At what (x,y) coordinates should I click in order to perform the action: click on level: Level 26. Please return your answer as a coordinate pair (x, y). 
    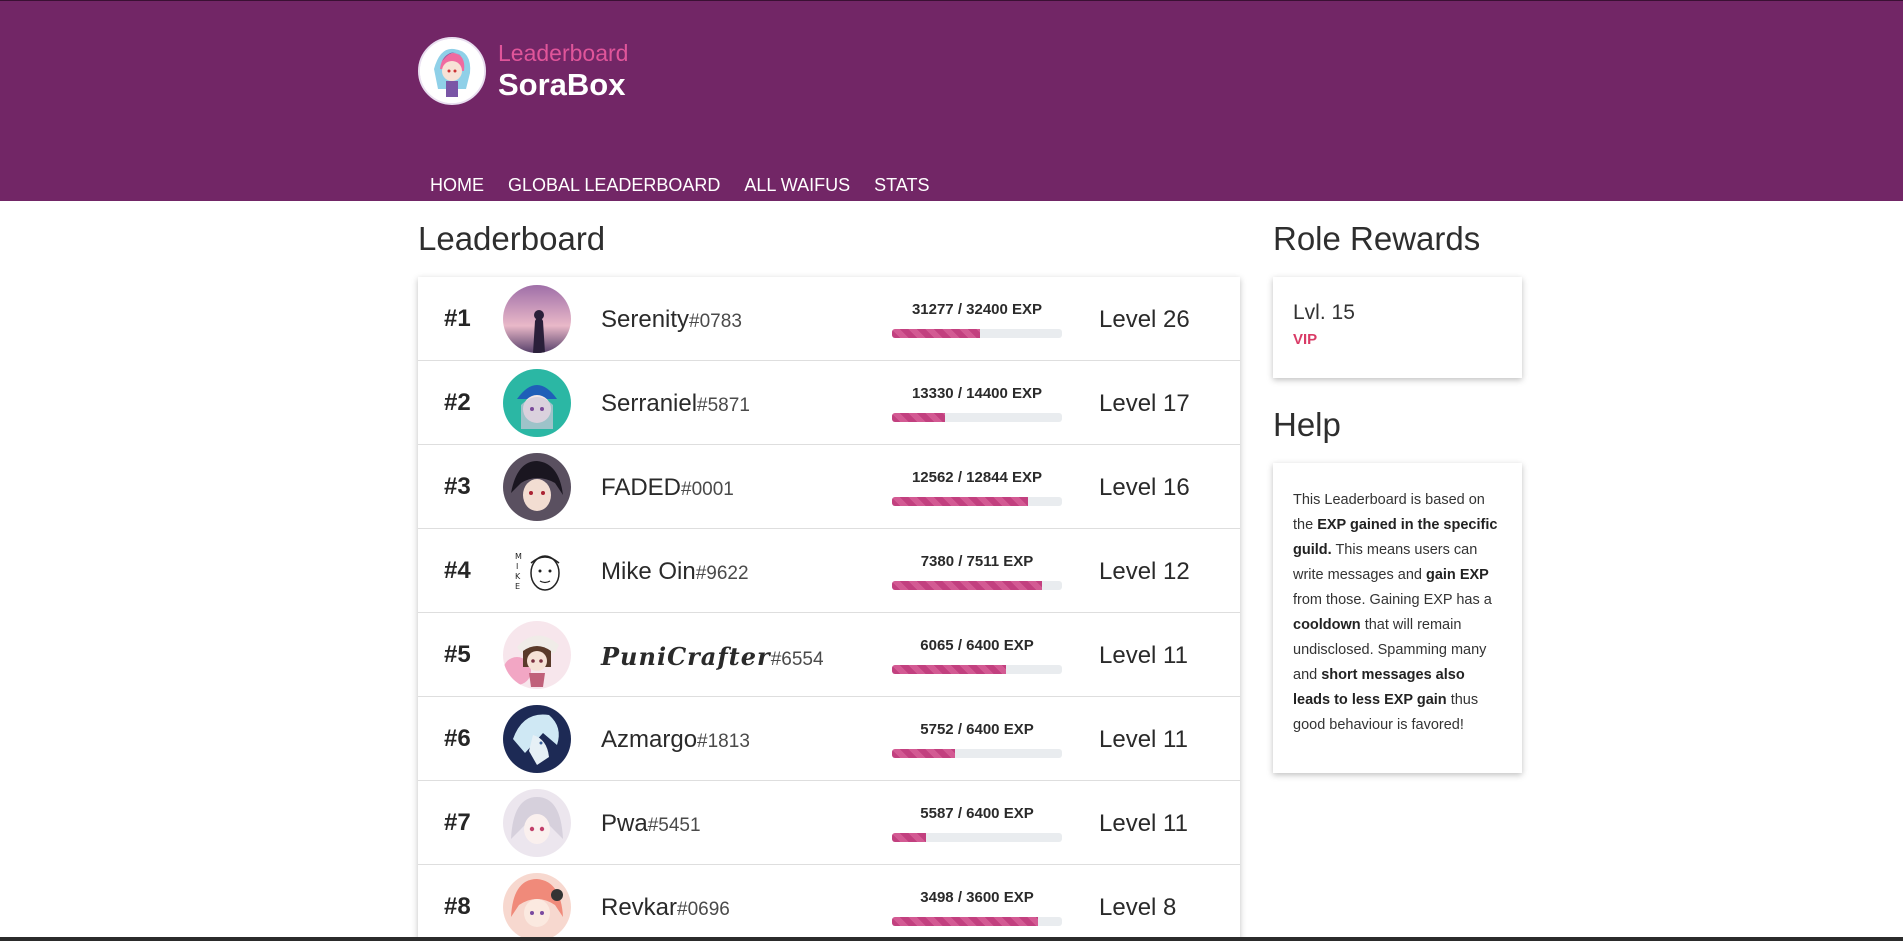
    Looking at the image, I should click on (1144, 319).